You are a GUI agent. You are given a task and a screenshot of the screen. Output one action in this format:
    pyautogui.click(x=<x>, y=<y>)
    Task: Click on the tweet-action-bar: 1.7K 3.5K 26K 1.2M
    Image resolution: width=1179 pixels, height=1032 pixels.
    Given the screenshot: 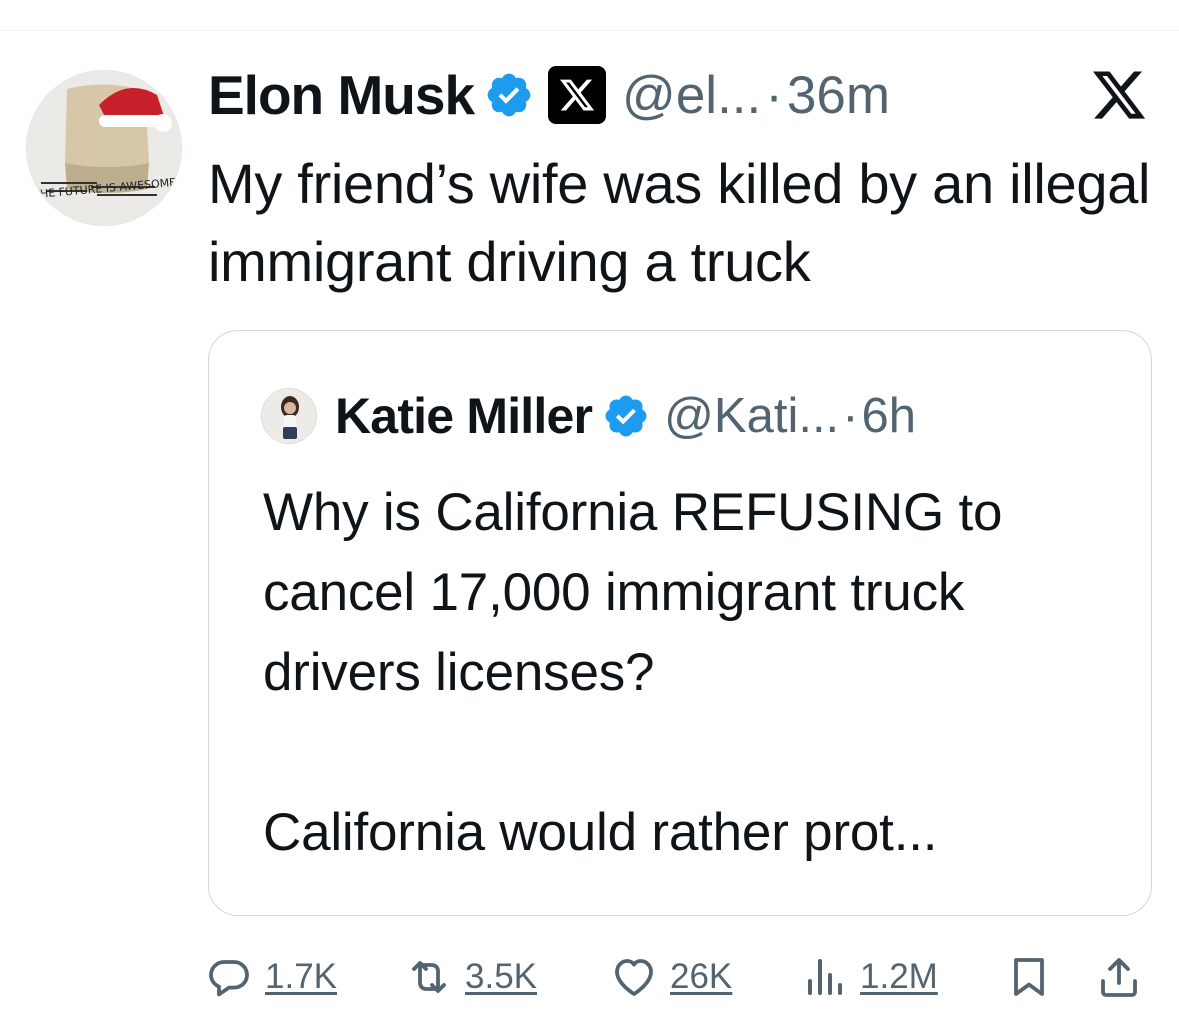 What is the action you would take?
    pyautogui.click(x=589, y=977)
    